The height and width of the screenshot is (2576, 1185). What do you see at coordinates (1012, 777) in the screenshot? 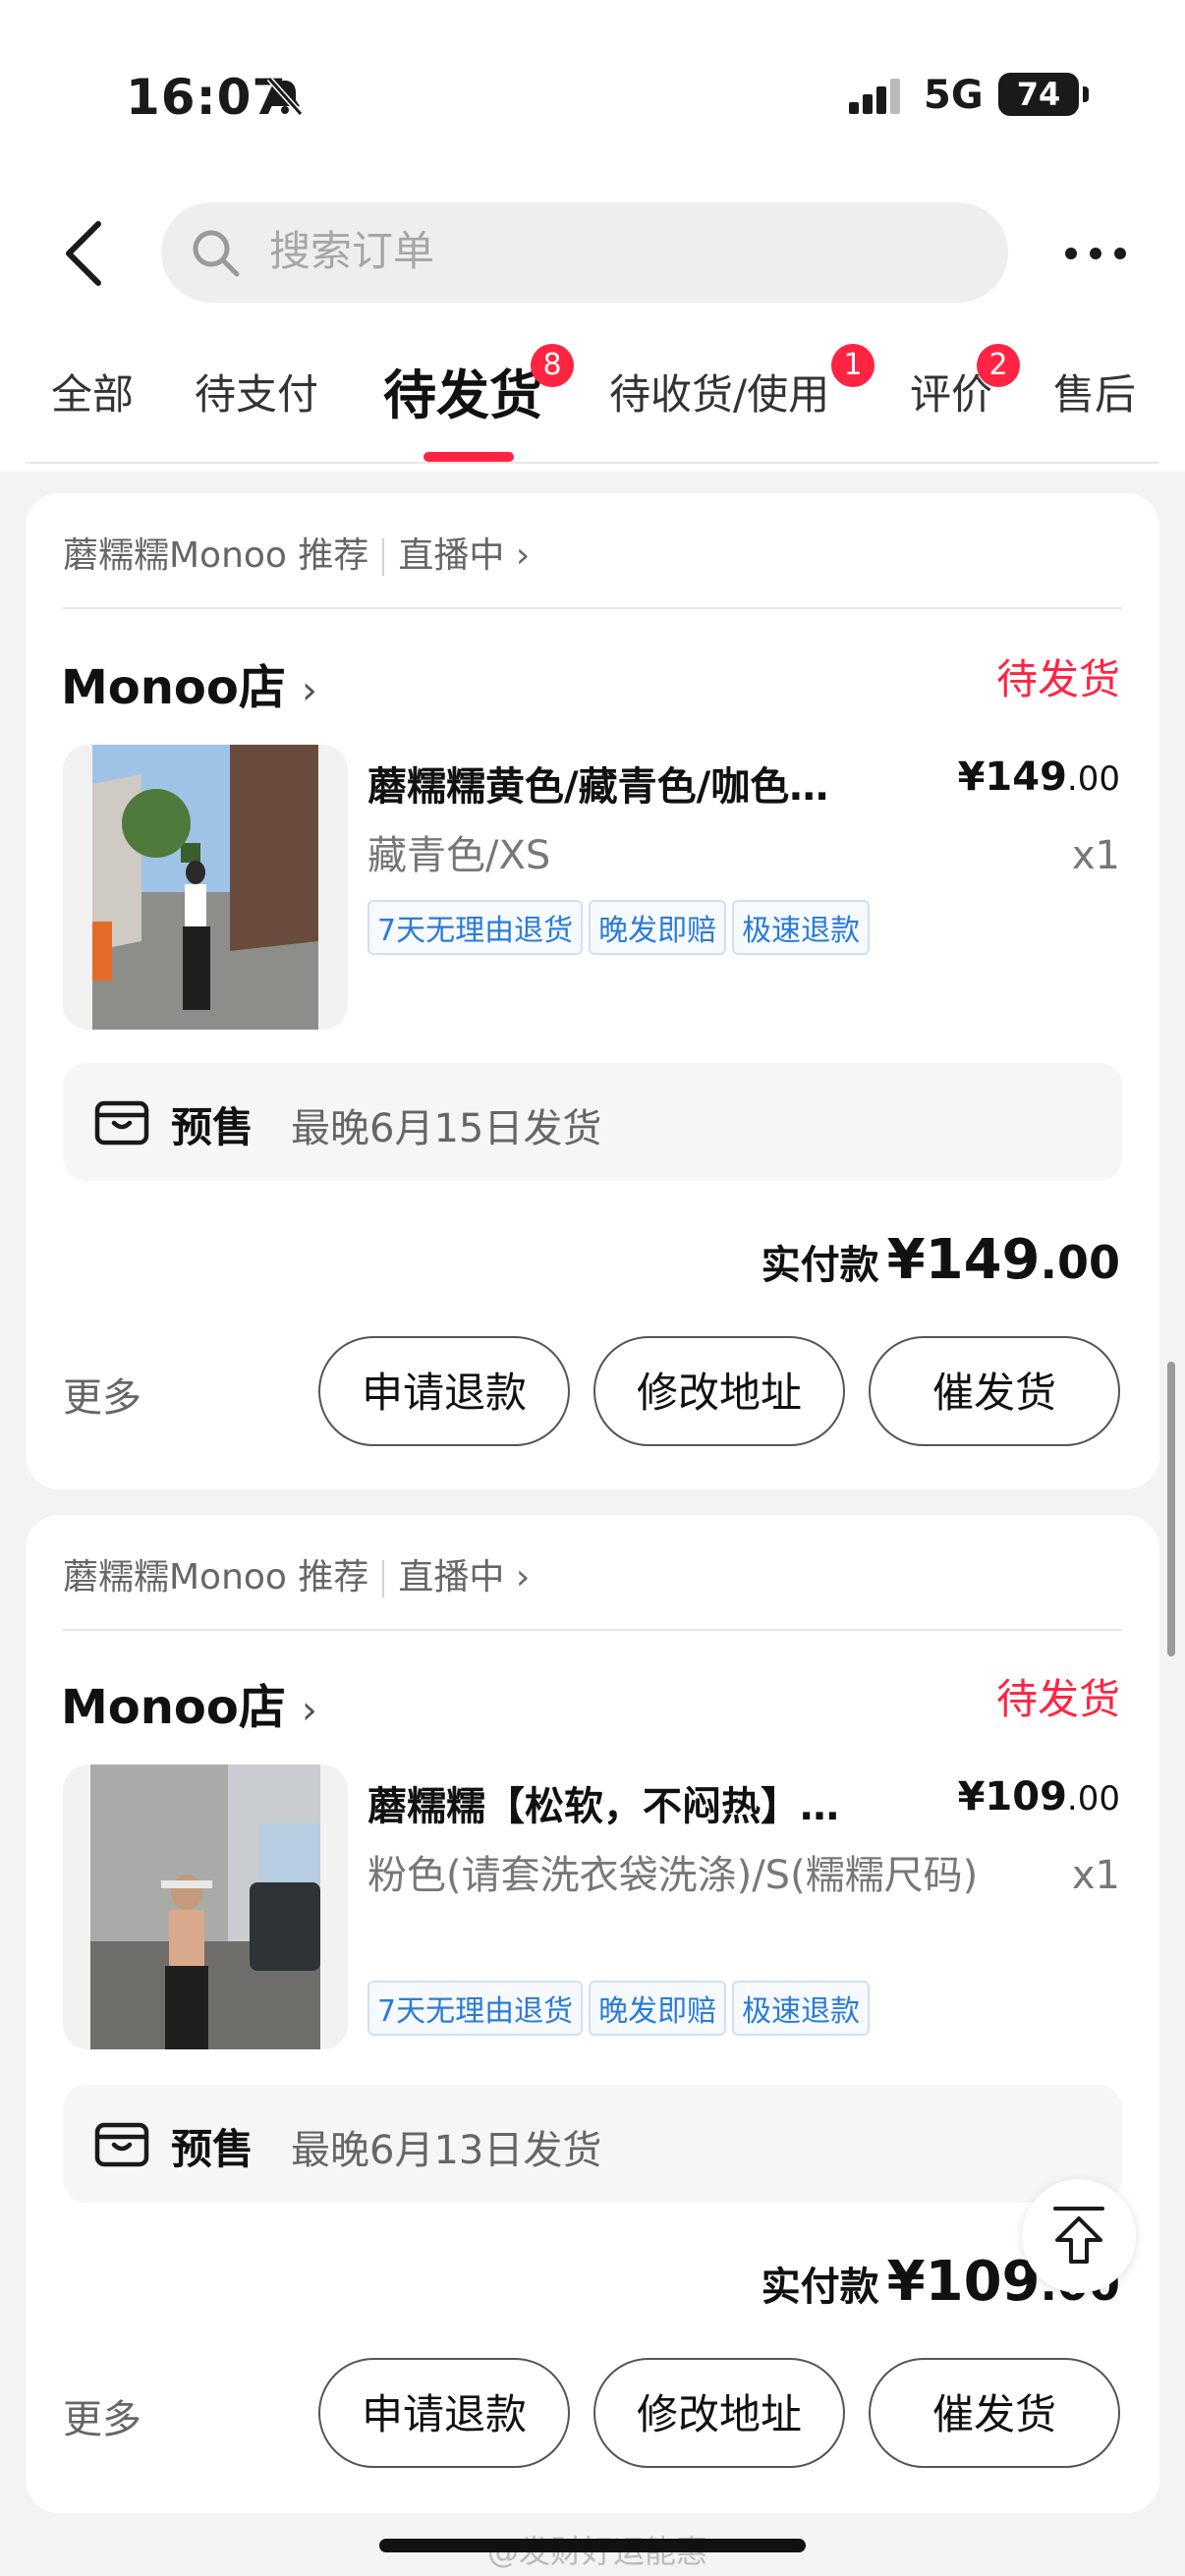
I see `price-main: ¥149` at bounding box center [1012, 777].